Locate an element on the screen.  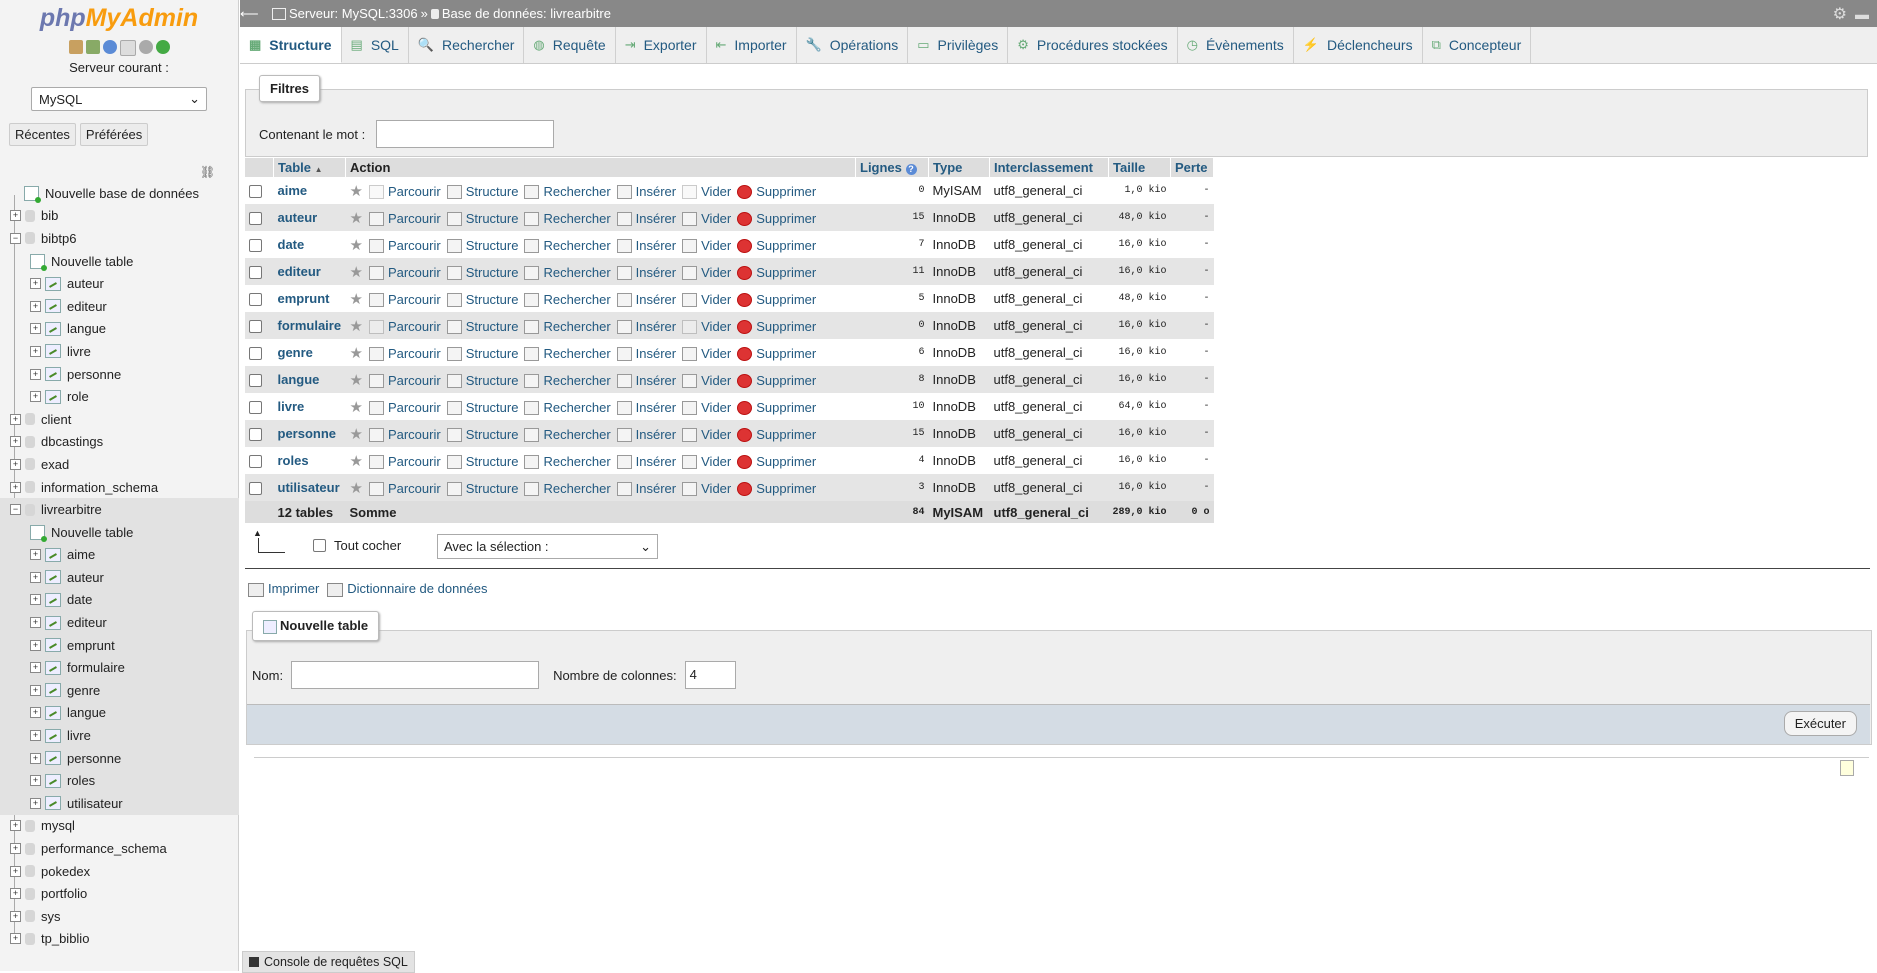
tree-item-label: roles is located at coordinates (81, 780).